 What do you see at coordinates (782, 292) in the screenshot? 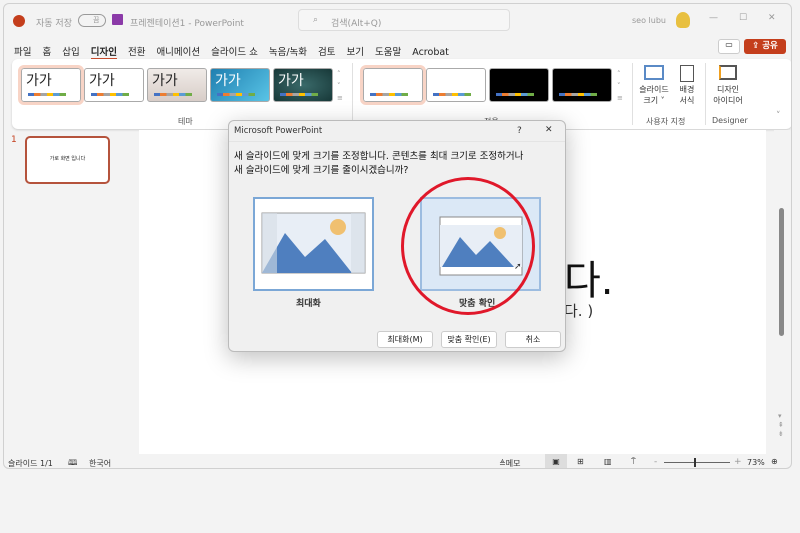
I see `vertical-scrollbar: ▾ ⇞ ⇟` at bounding box center [782, 292].